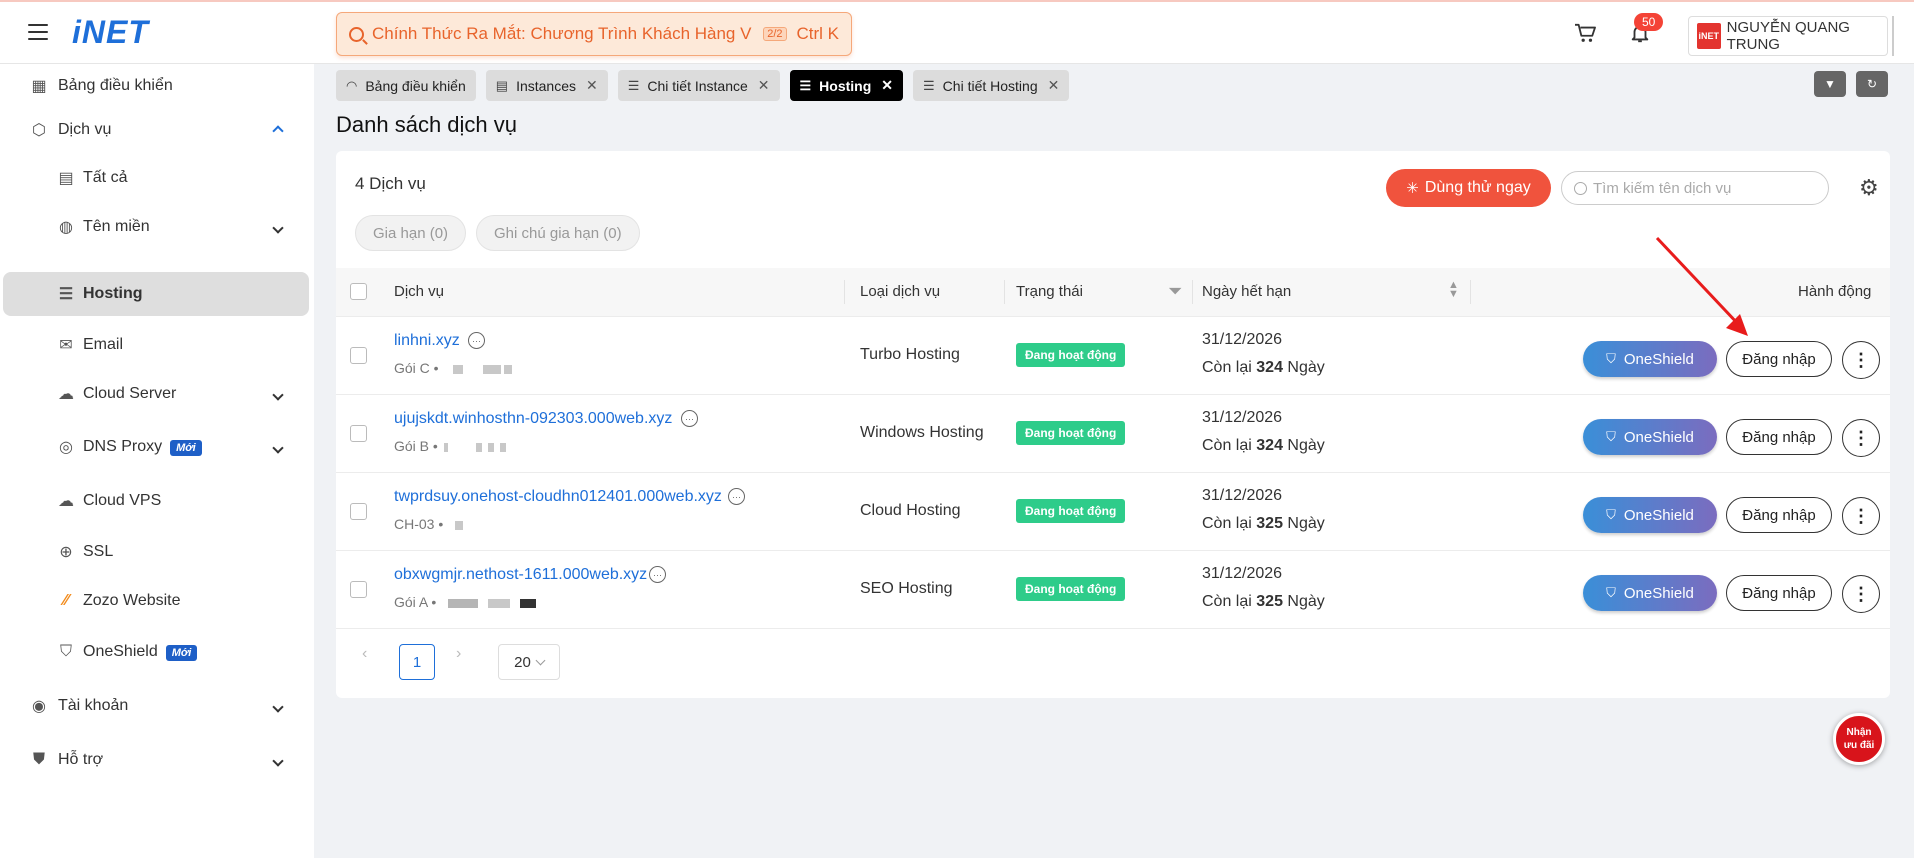 The height and width of the screenshot is (858, 1914). I want to click on filter-icon: ⏷, so click(1175, 291).